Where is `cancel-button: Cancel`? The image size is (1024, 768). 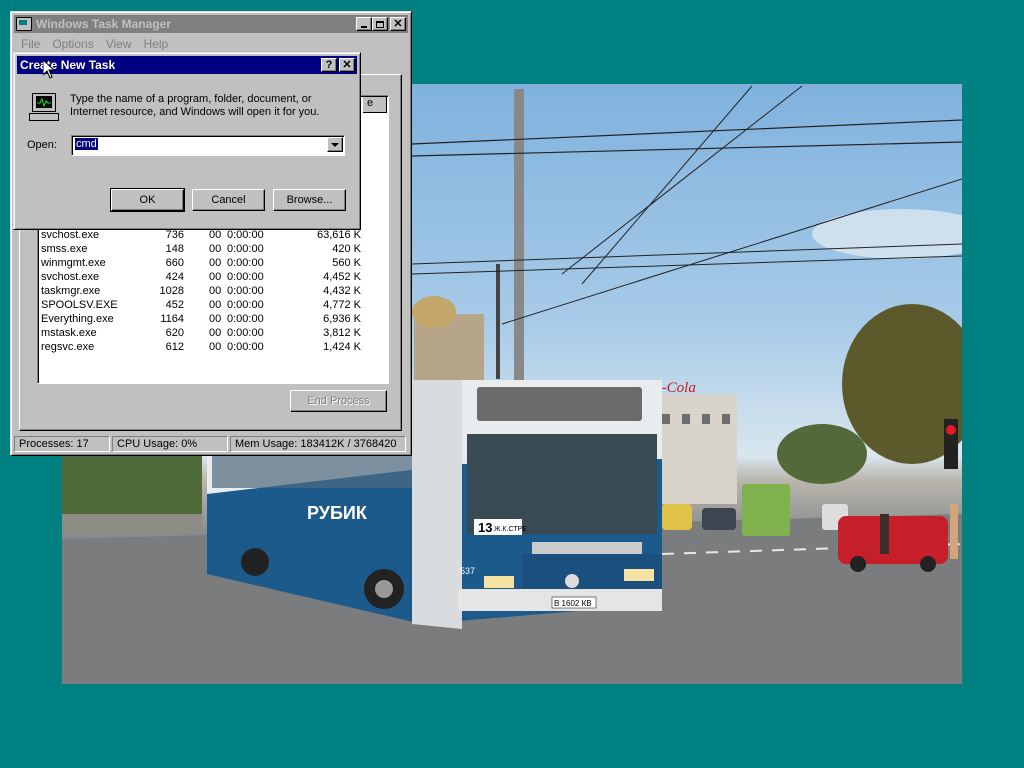 cancel-button: Cancel is located at coordinates (228, 200).